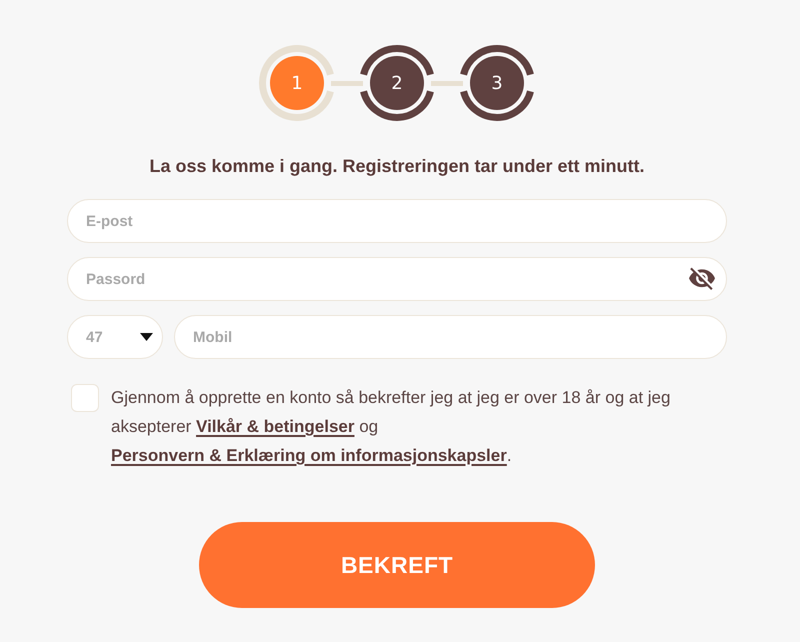 This screenshot has width=800, height=642. I want to click on step-indicator: 3, so click(497, 83).